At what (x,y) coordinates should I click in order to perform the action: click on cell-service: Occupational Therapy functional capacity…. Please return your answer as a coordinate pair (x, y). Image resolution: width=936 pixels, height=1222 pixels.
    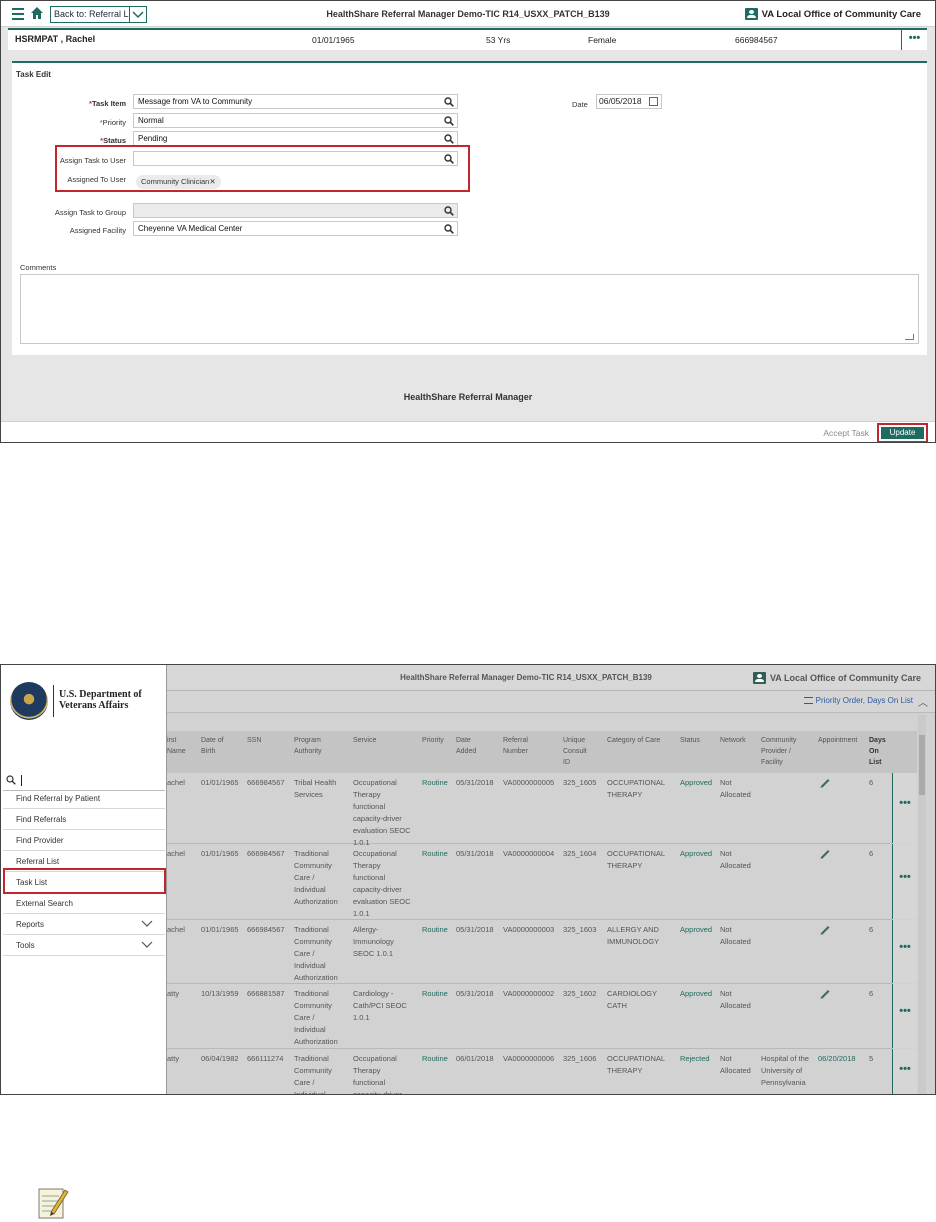
    Looking at the image, I should click on (382, 883).